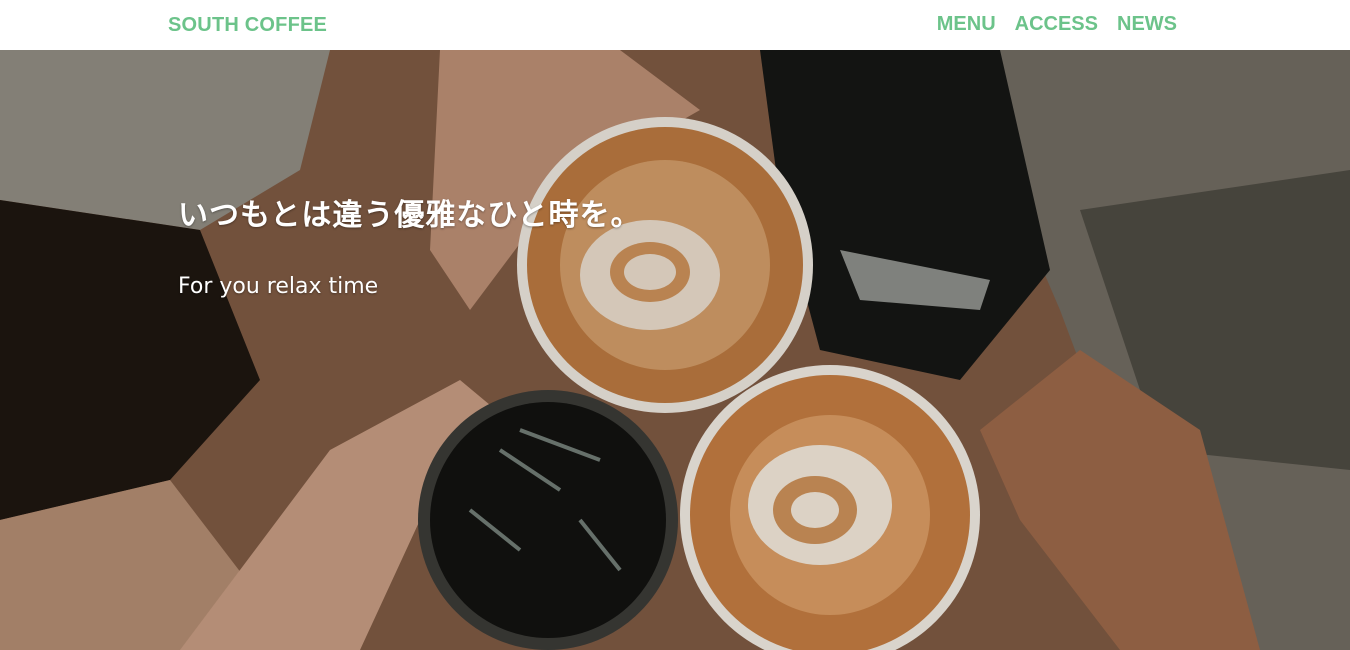  I want to click on hero-headline: いつもとは違う優雅なひと時を。, so click(410, 215).